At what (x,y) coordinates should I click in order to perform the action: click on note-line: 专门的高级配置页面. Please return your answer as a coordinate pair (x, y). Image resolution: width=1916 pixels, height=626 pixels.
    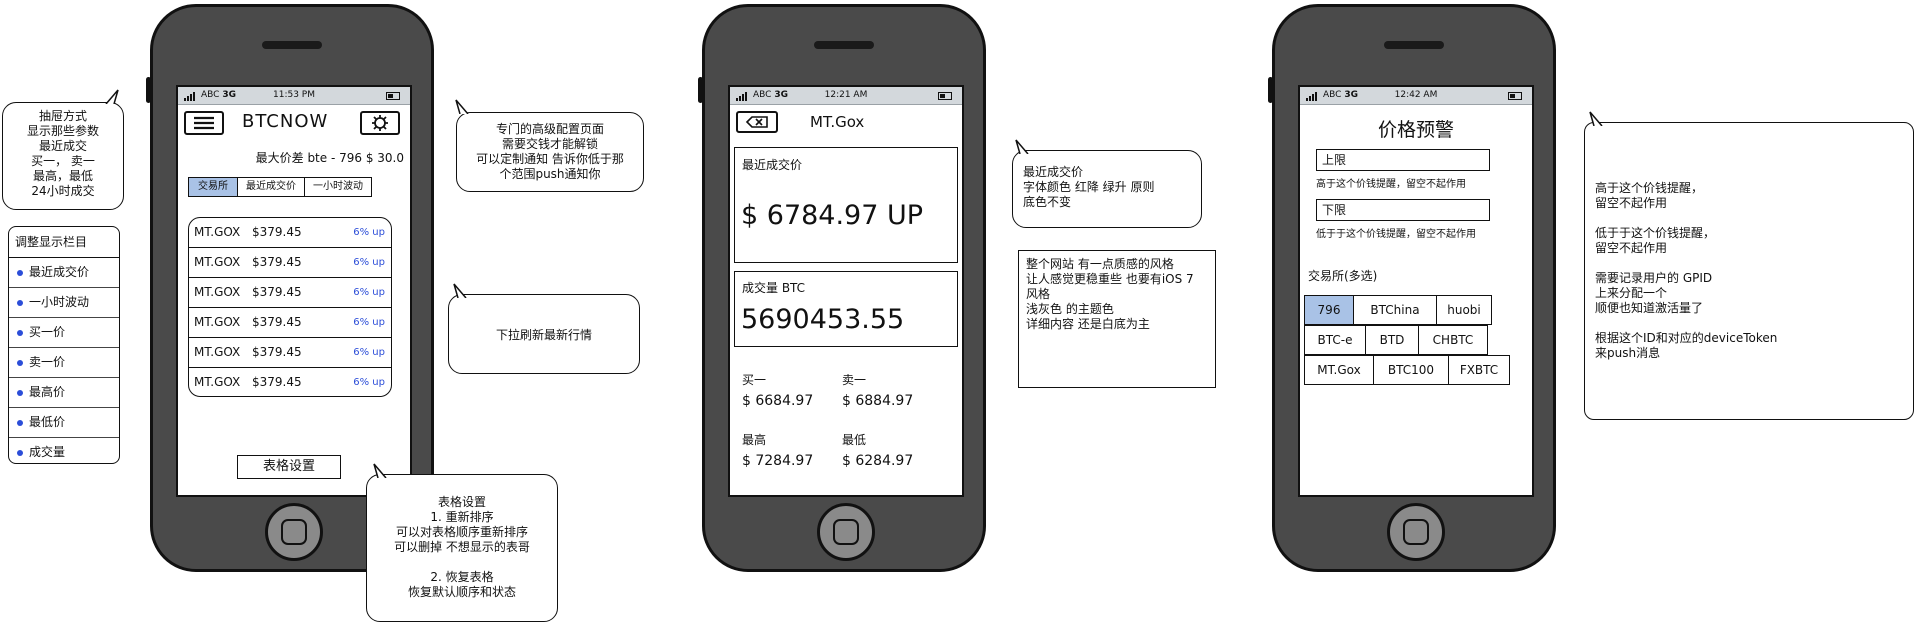
    Looking at the image, I should click on (549, 129).